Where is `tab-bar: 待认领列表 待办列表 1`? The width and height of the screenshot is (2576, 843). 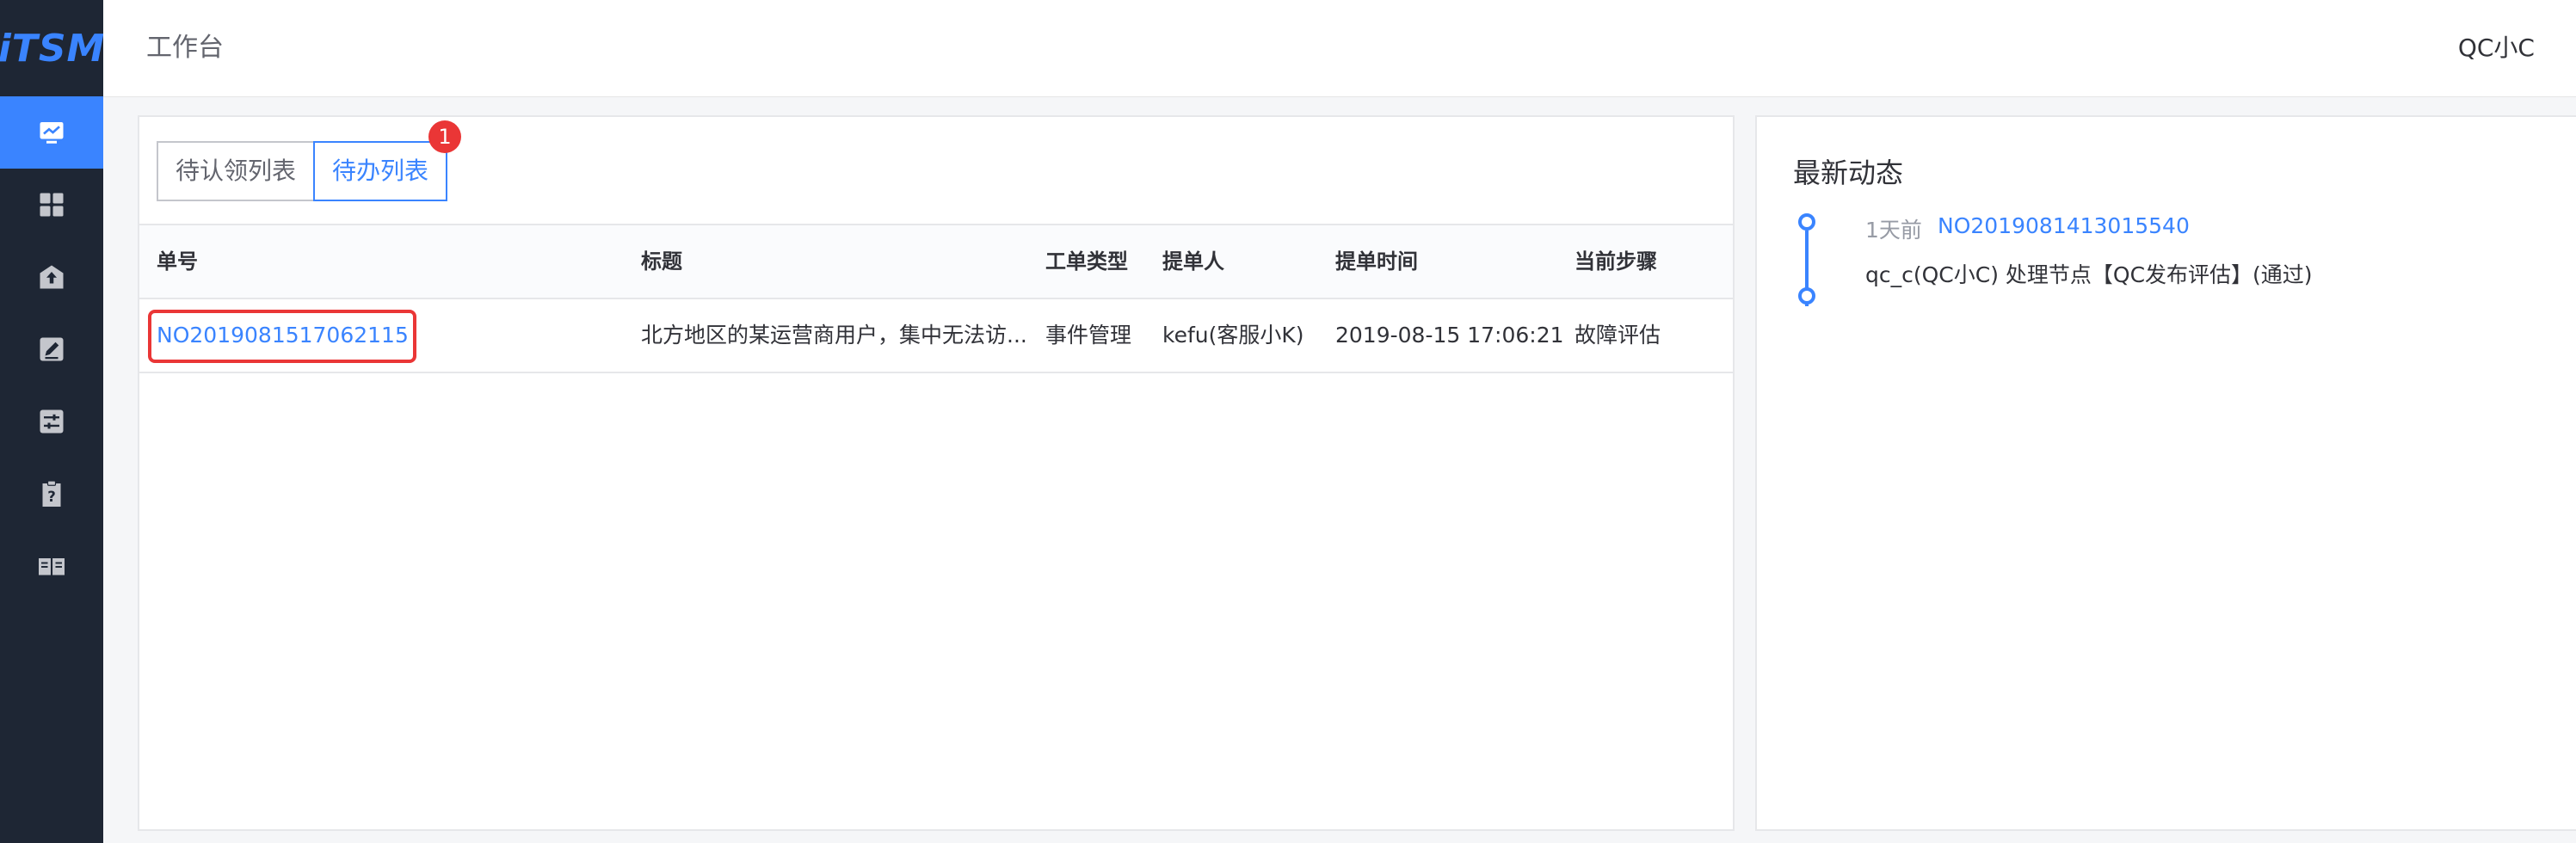
tab-bar: 待认领列表 待办列表 1 is located at coordinates (309, 160).